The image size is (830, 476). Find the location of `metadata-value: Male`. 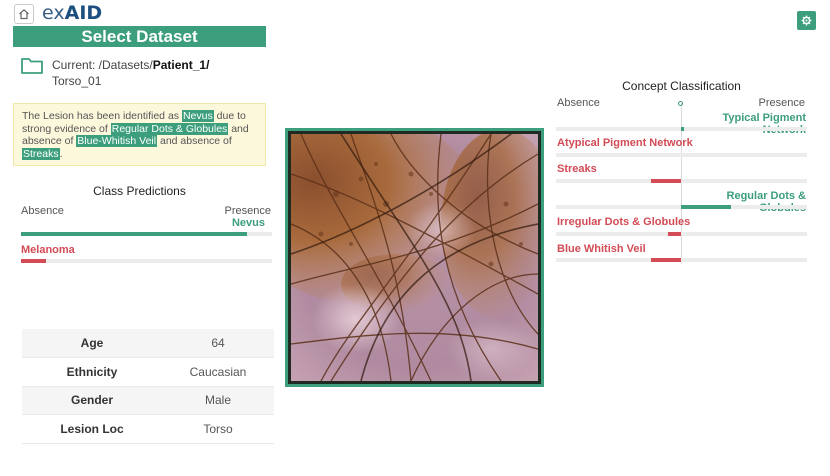

metadata-value: Male is located at coordinates (218, 400).